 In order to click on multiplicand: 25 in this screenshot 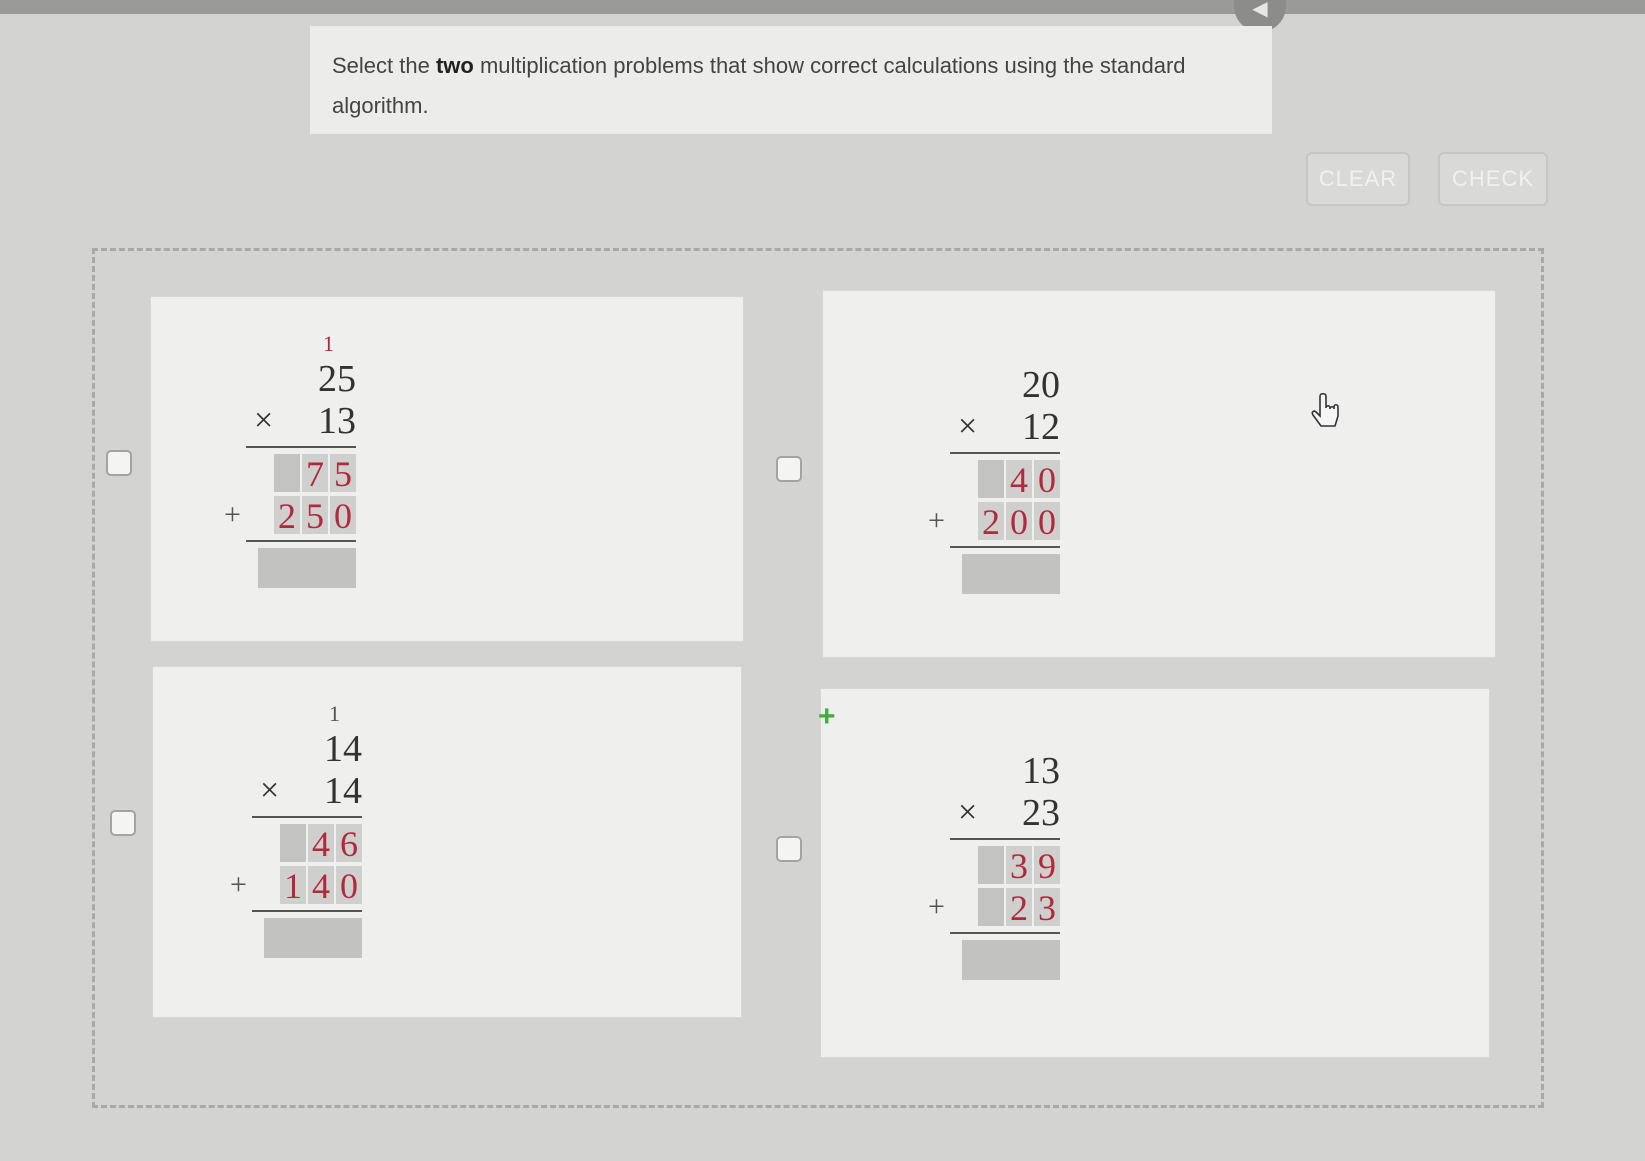, I will do `click(337, 379)`.